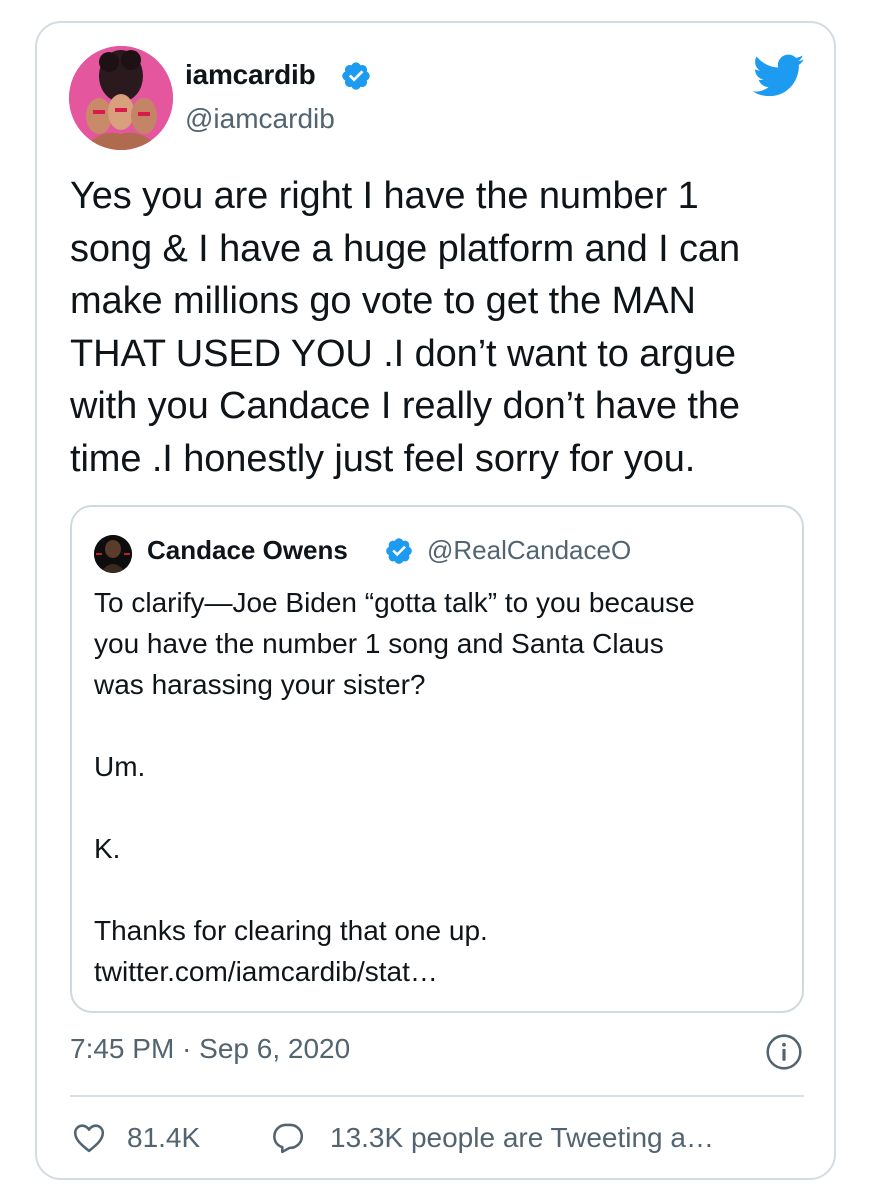  Describe the element at coordinates (779, 76) in the screenshot. I see `twitter-bird-icon` at that location.